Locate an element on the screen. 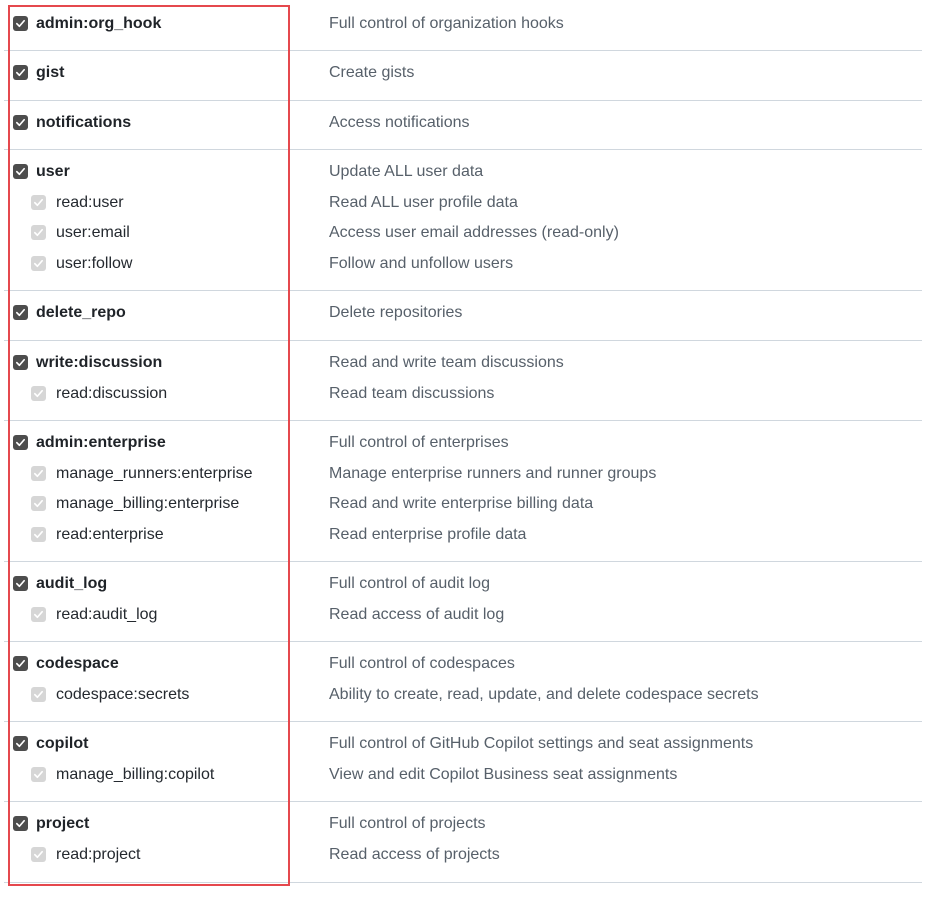  scope-checkbox-user is located at coordinates (20, 171).